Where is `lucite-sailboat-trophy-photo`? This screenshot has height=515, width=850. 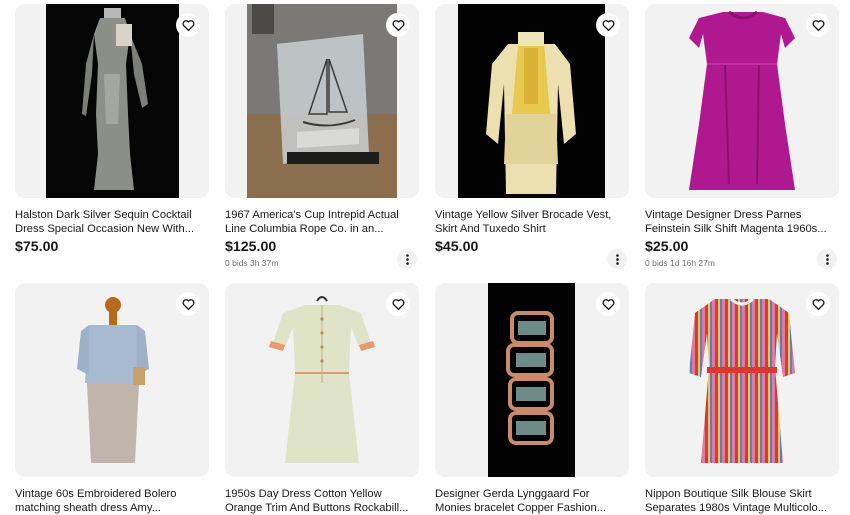 lucite-sailboat-trophy-photo is located at coordinates (322, 101).